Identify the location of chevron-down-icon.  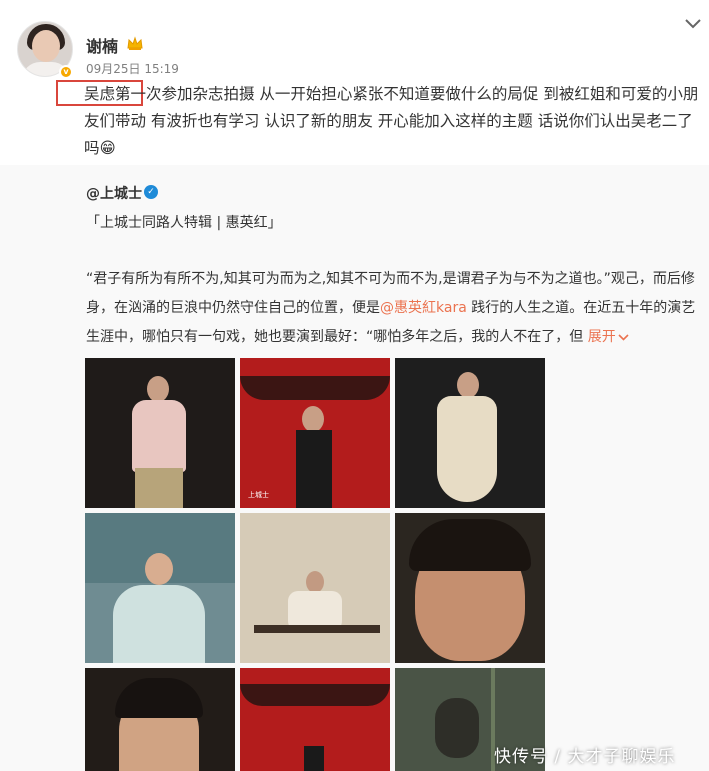
(693, 23).